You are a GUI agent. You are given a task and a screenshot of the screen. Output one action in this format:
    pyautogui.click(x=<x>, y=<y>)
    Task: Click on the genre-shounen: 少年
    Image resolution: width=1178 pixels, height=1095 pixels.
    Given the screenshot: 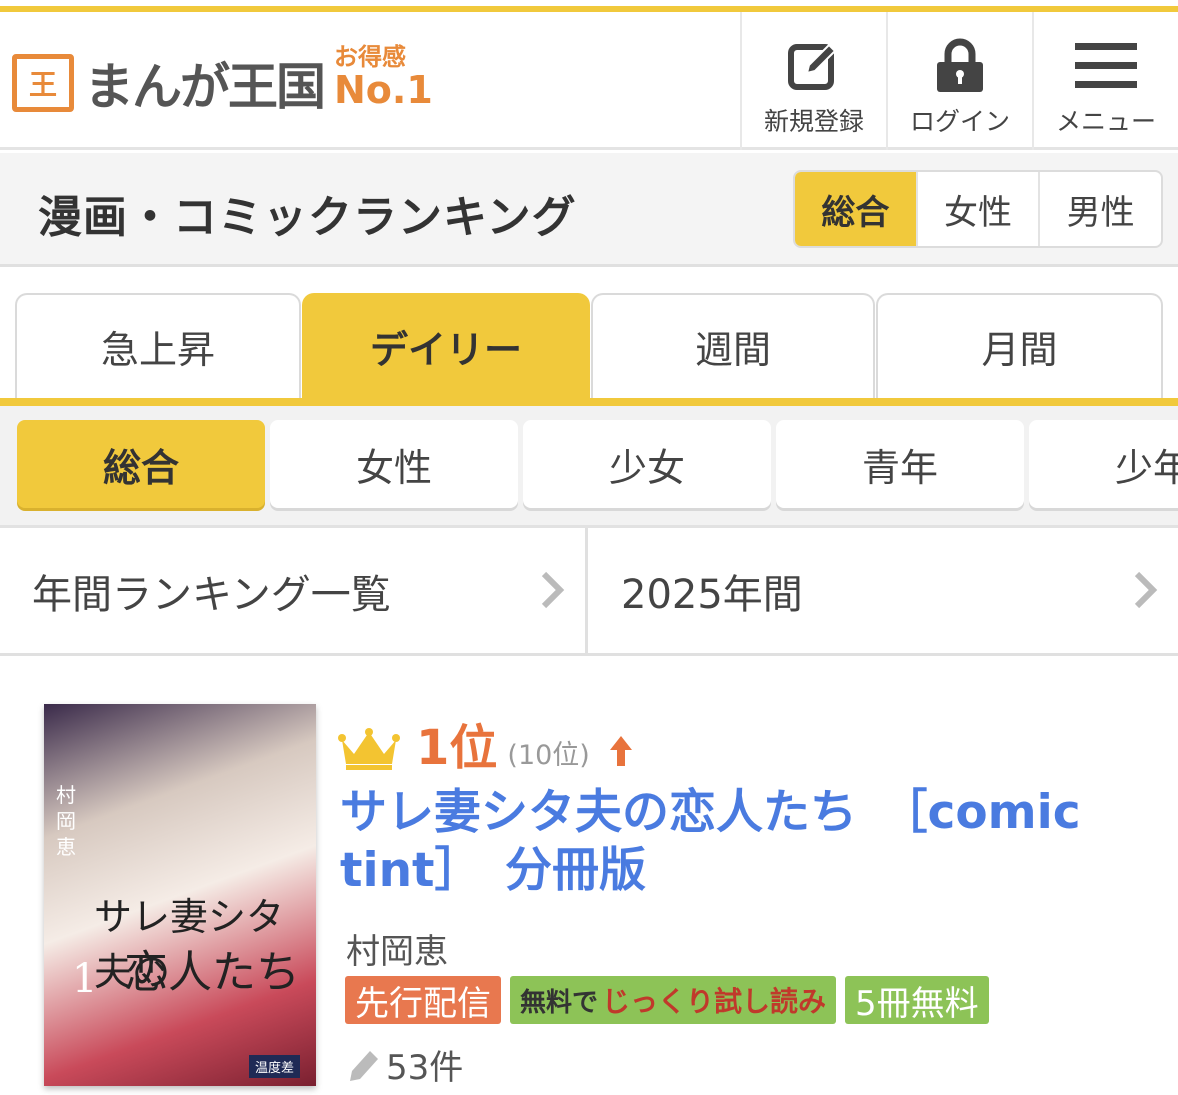 What is the action you would take?
    pyautogui.click(x=1103, y=464)
    